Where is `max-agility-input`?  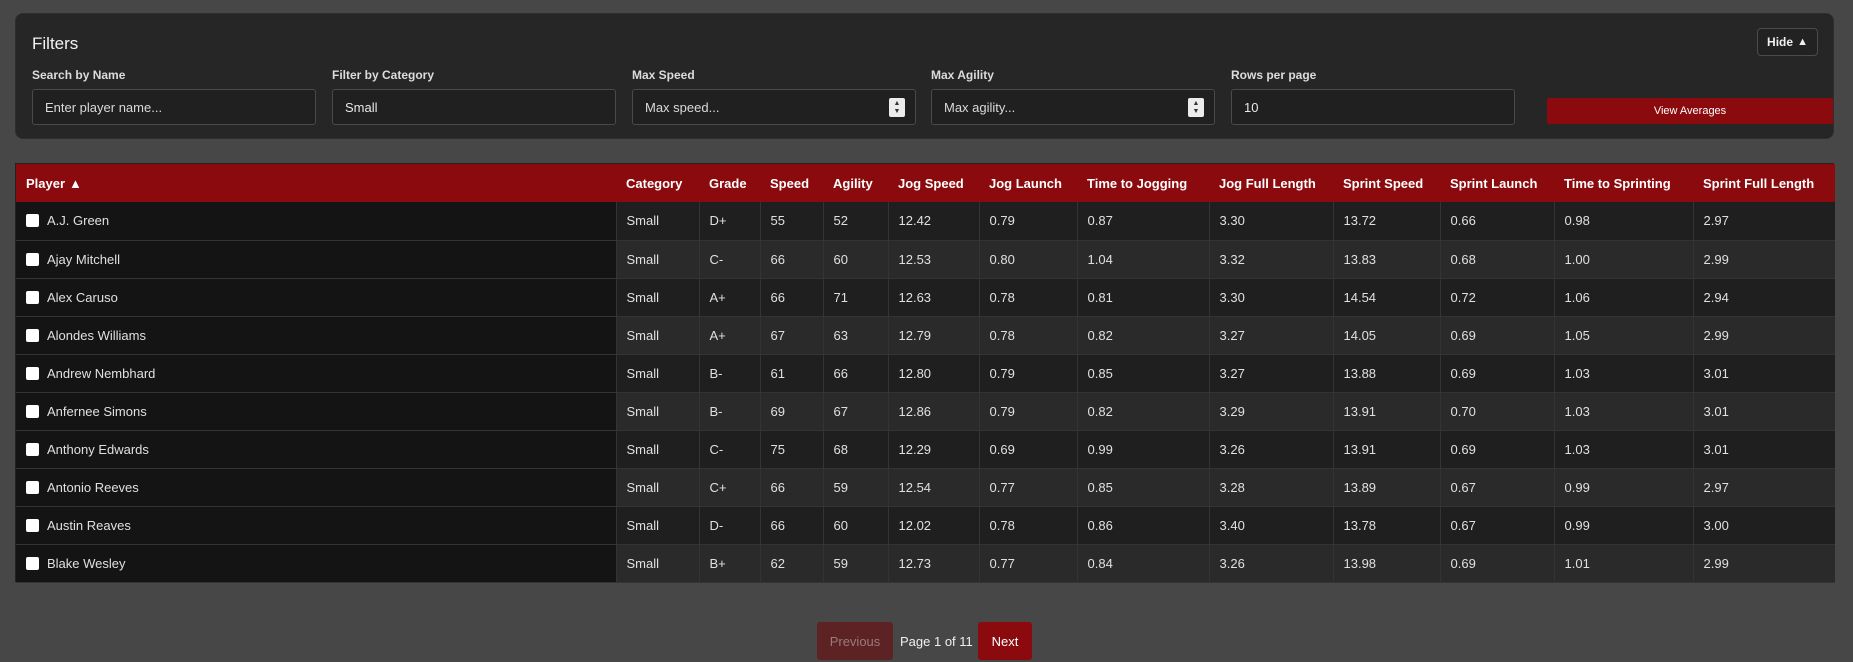 max-agility-input is located at coordinates (1064, 107).